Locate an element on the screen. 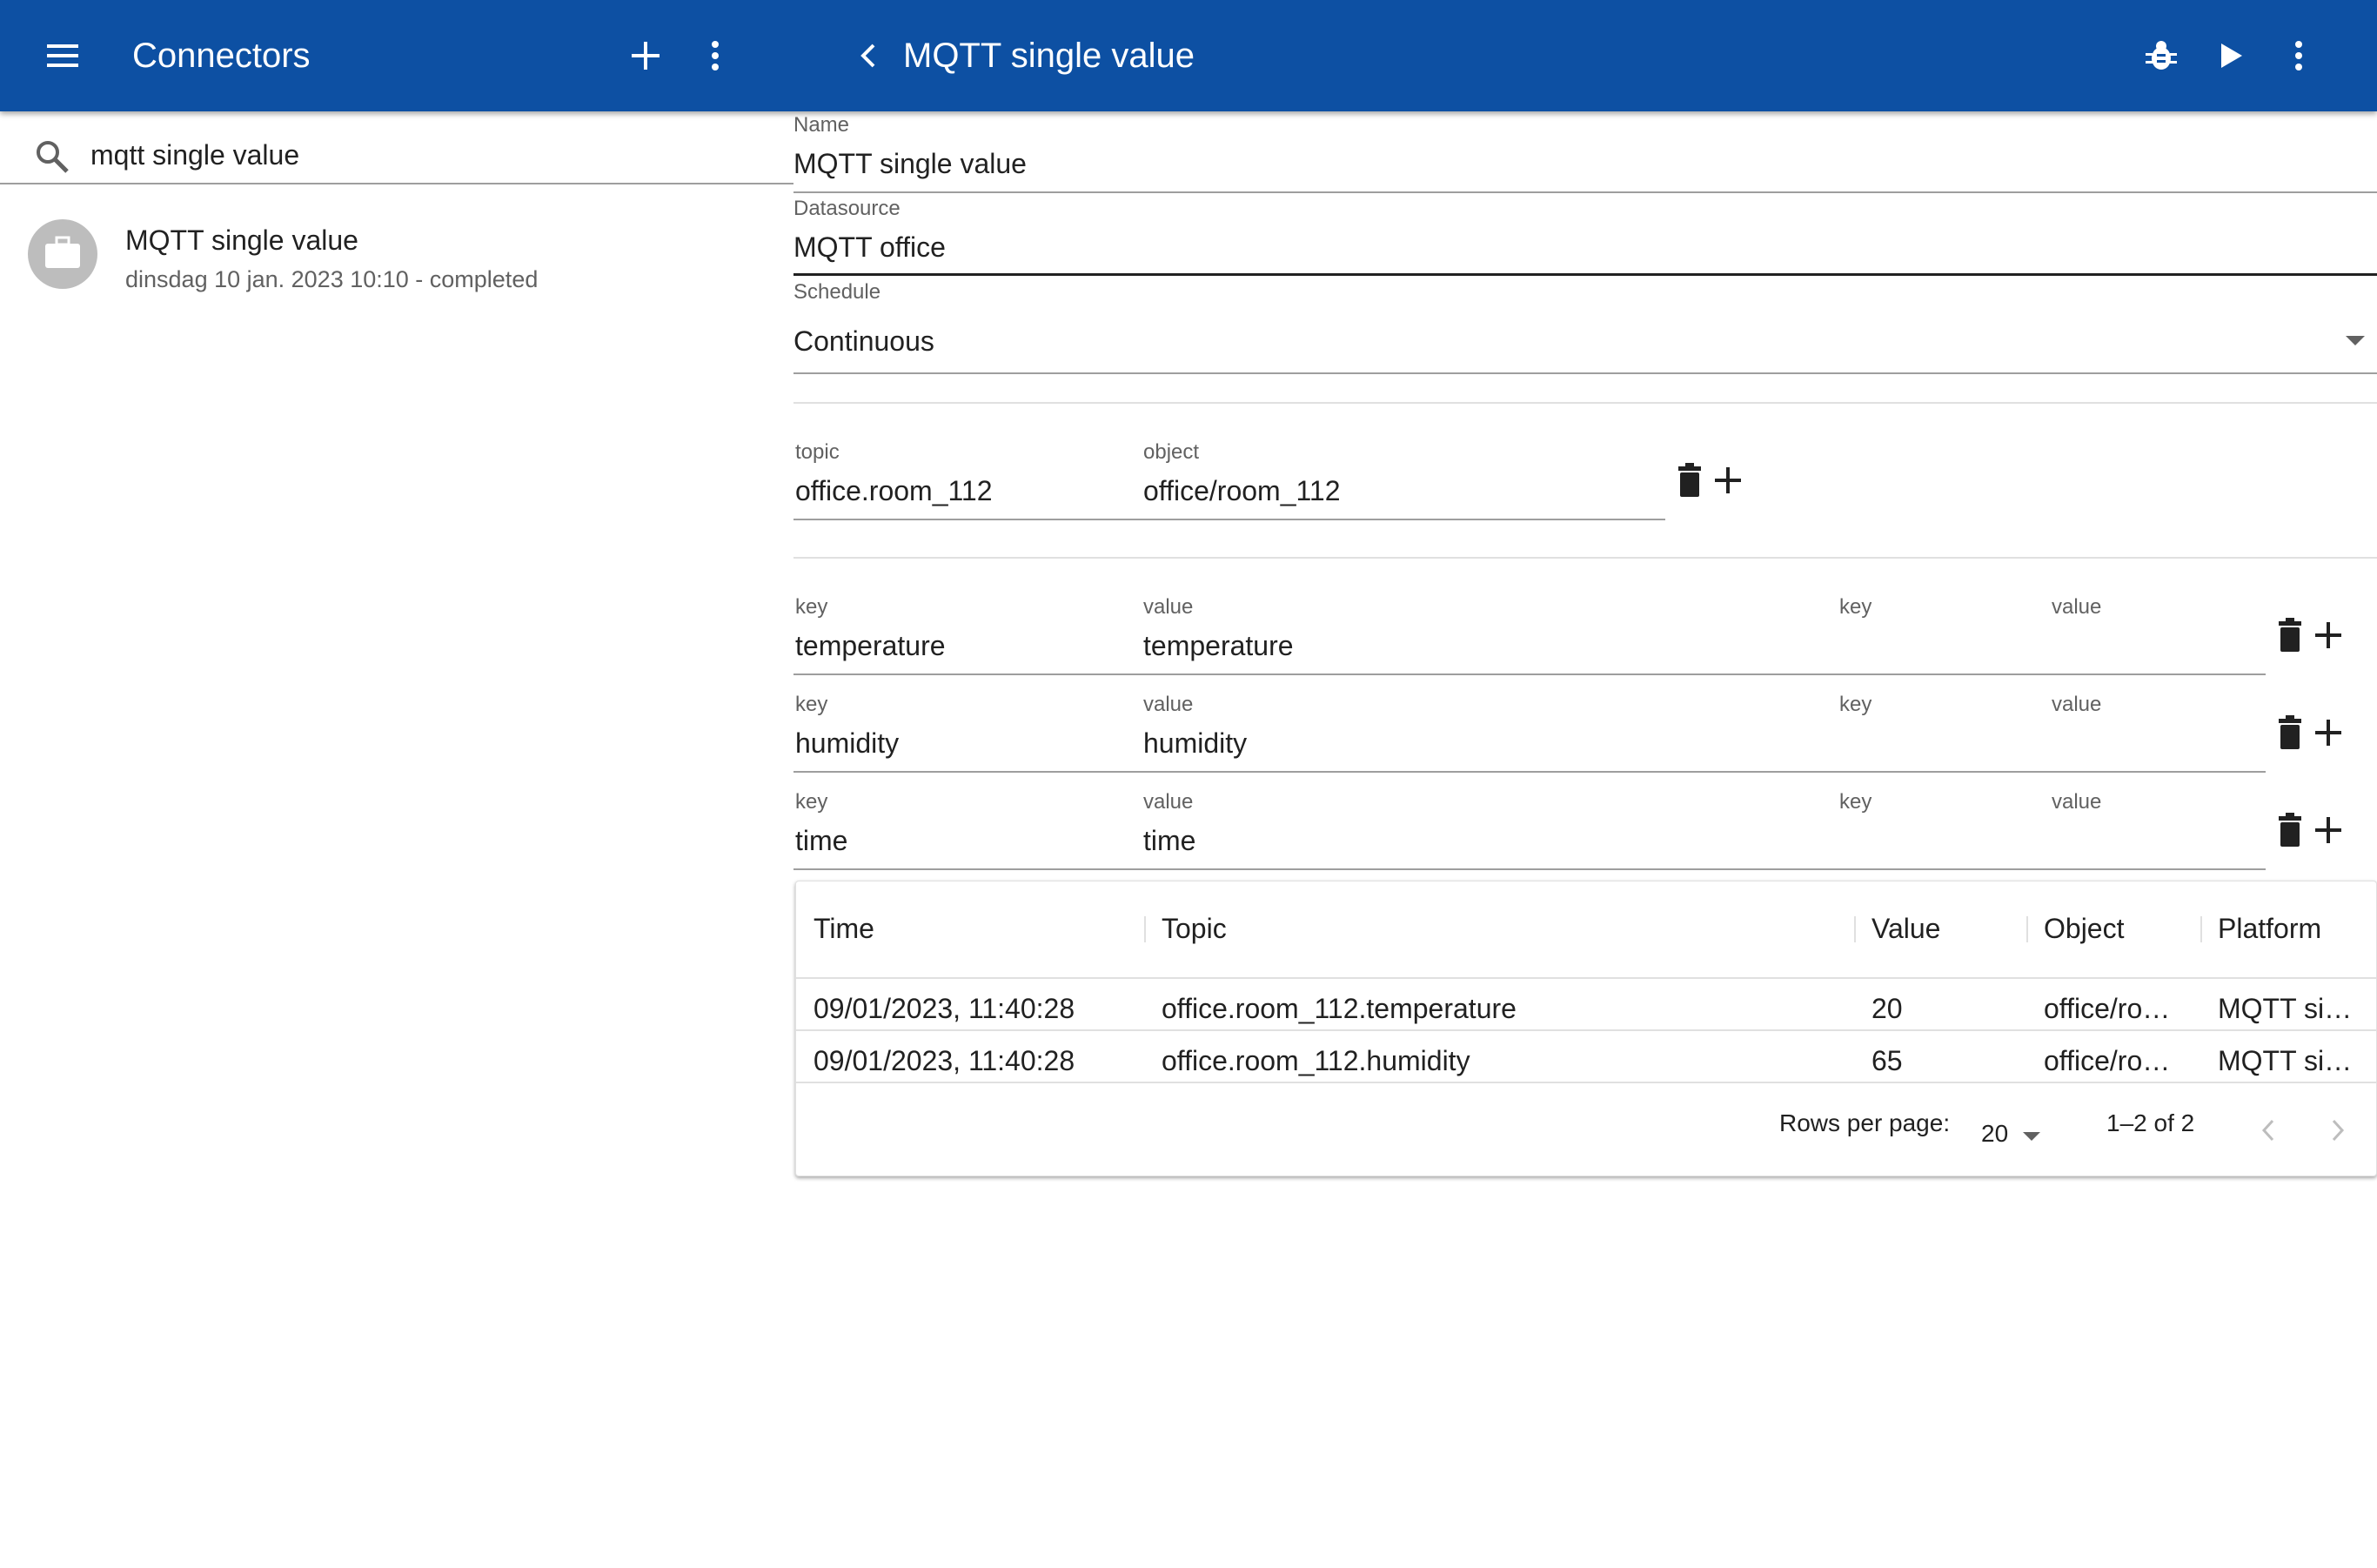 The image size is (2377, 1568). next-page-icon is located at coordinates (2338, 1130).